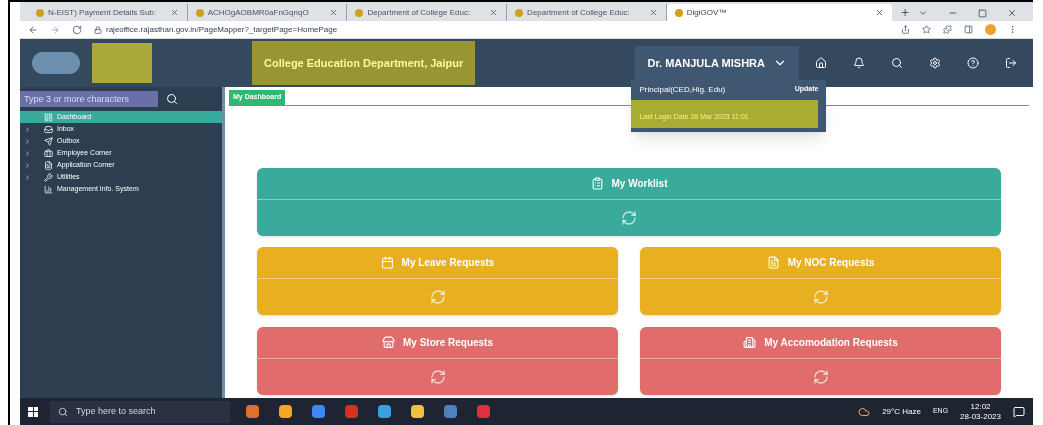  I want to click on card-title: My Worklist, so click(639, 183).